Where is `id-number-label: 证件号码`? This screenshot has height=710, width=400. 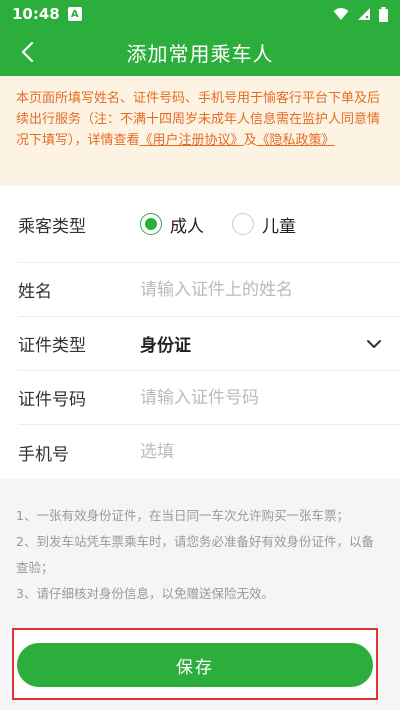 id-number-label: 证件号码 is located at coordinates (52, 400).